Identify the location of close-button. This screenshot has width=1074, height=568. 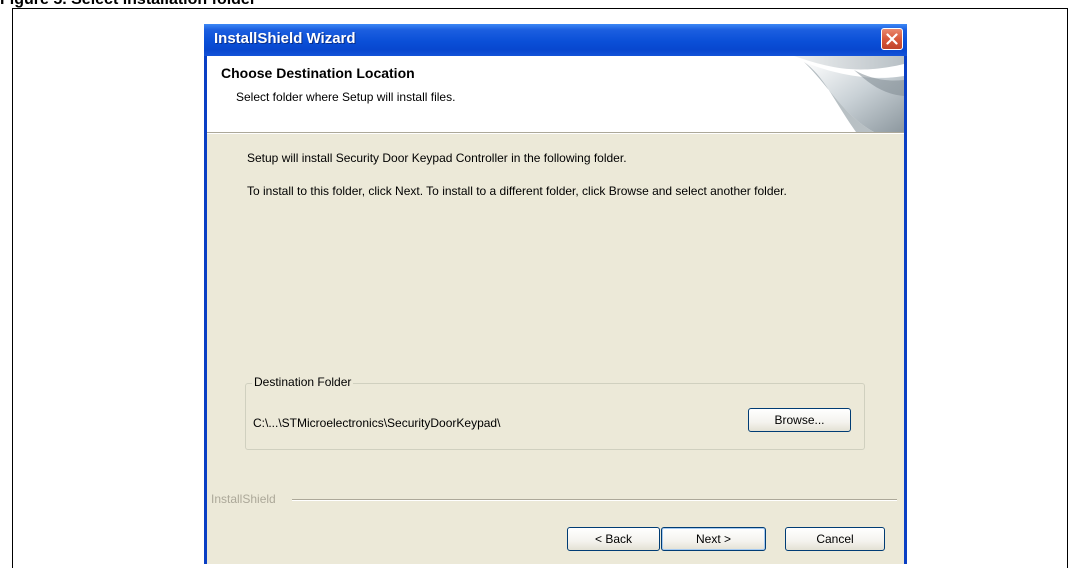
(892, 39).